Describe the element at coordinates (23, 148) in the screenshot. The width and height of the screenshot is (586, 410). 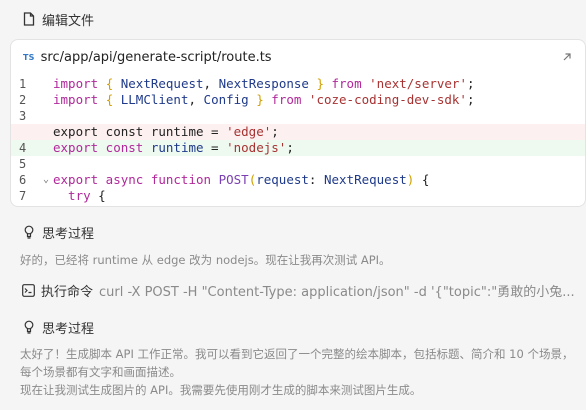
I see `line-number: 4` at that location.